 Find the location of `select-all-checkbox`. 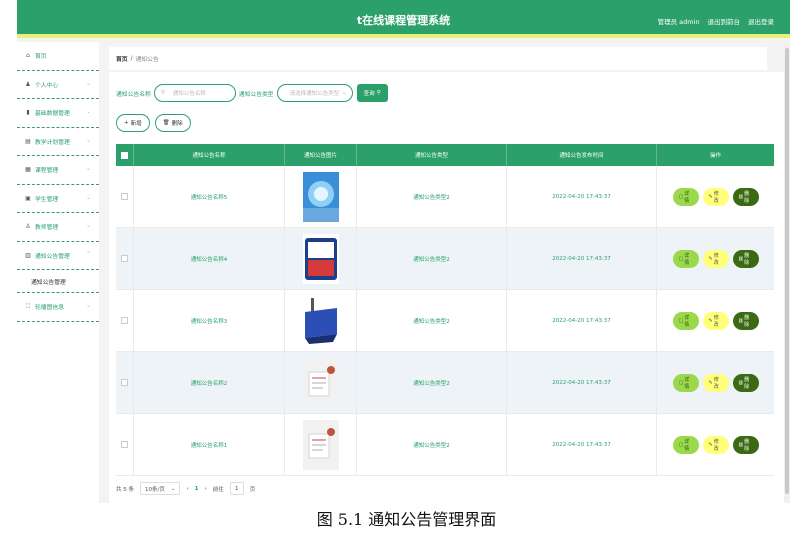

select-all-checkbox is located at coordinates (124, 155).